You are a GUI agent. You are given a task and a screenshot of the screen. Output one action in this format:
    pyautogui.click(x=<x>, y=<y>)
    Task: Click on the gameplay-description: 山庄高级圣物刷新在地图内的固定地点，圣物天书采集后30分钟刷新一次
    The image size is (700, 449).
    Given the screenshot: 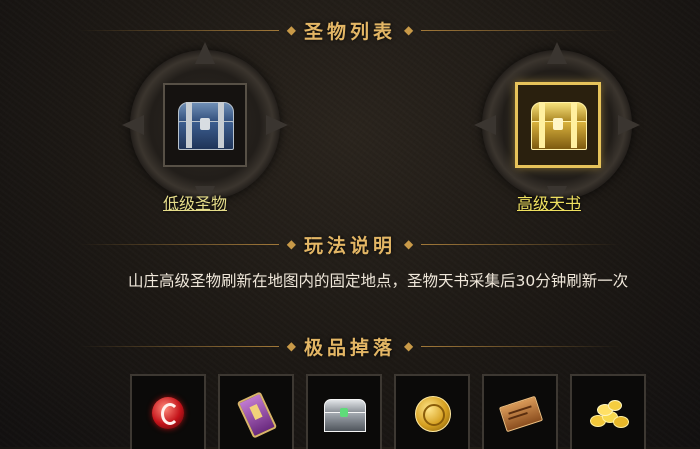 What is the action you would take?
    pyautogui.click(x=378, y=281)
    